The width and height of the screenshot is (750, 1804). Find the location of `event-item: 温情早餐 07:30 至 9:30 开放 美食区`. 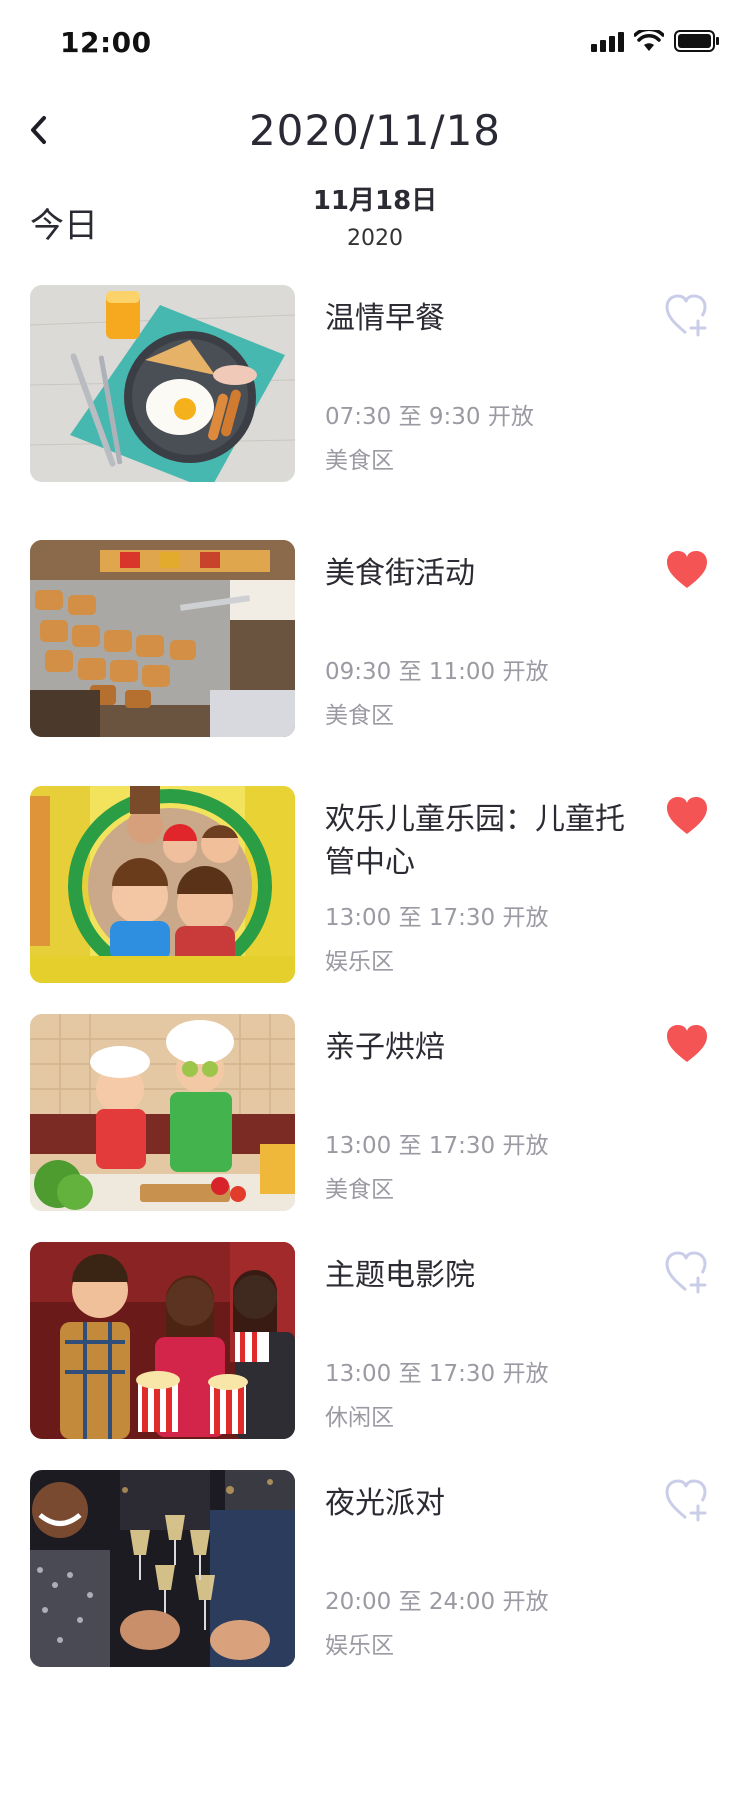

event-item: 温情早餐 07:30 至 9:30 开放 美食区 is located at coordinates (375, 385).